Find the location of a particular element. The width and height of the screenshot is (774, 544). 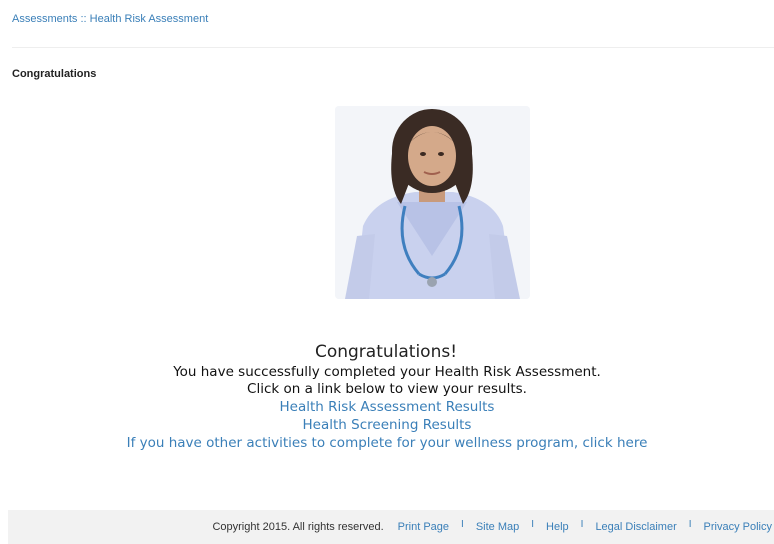

print-page-link: Print Page is located at coordinates (423, 527).